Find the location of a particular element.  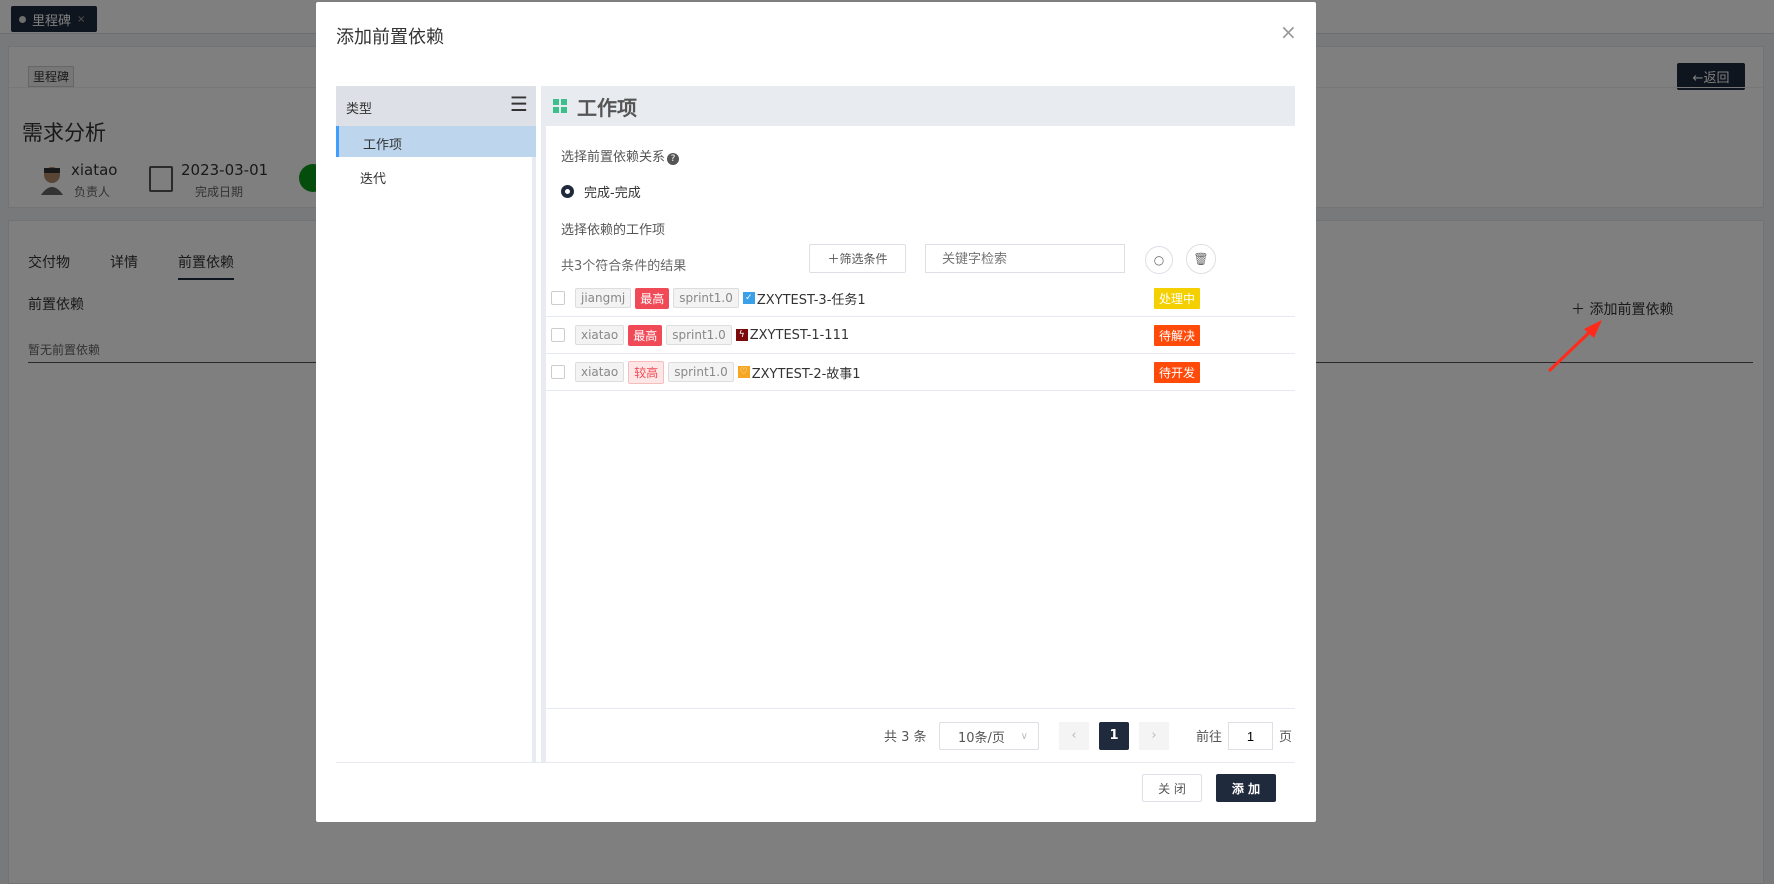

result-count: 共3个符合条件的结果 is located at coordinates (624, 266).